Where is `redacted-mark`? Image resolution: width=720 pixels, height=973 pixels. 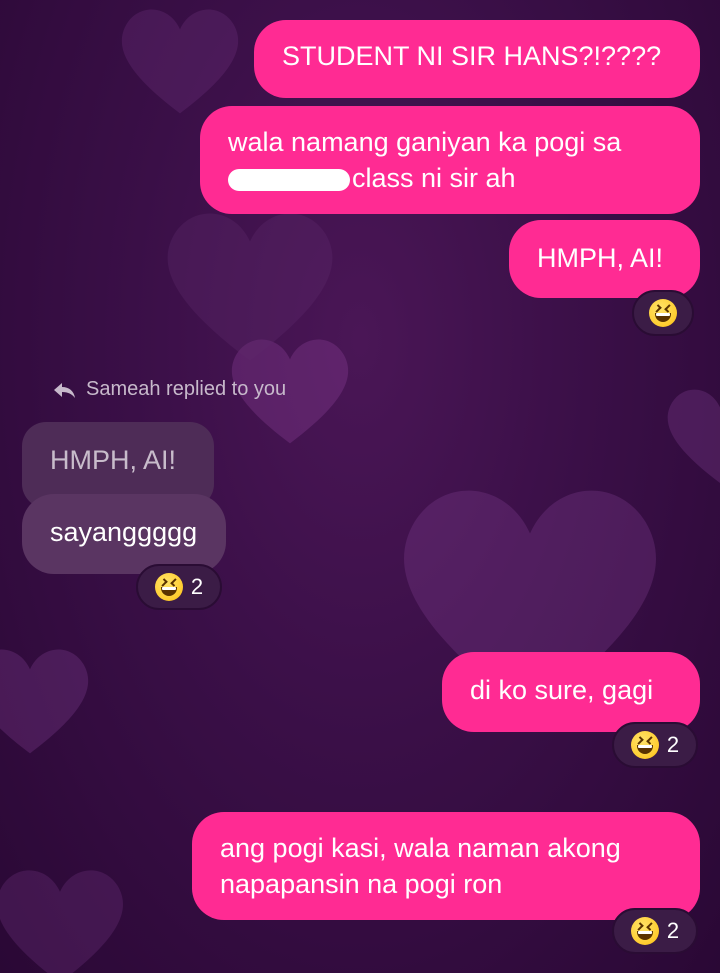 redacted-mark is located at coordinates (289, 179).